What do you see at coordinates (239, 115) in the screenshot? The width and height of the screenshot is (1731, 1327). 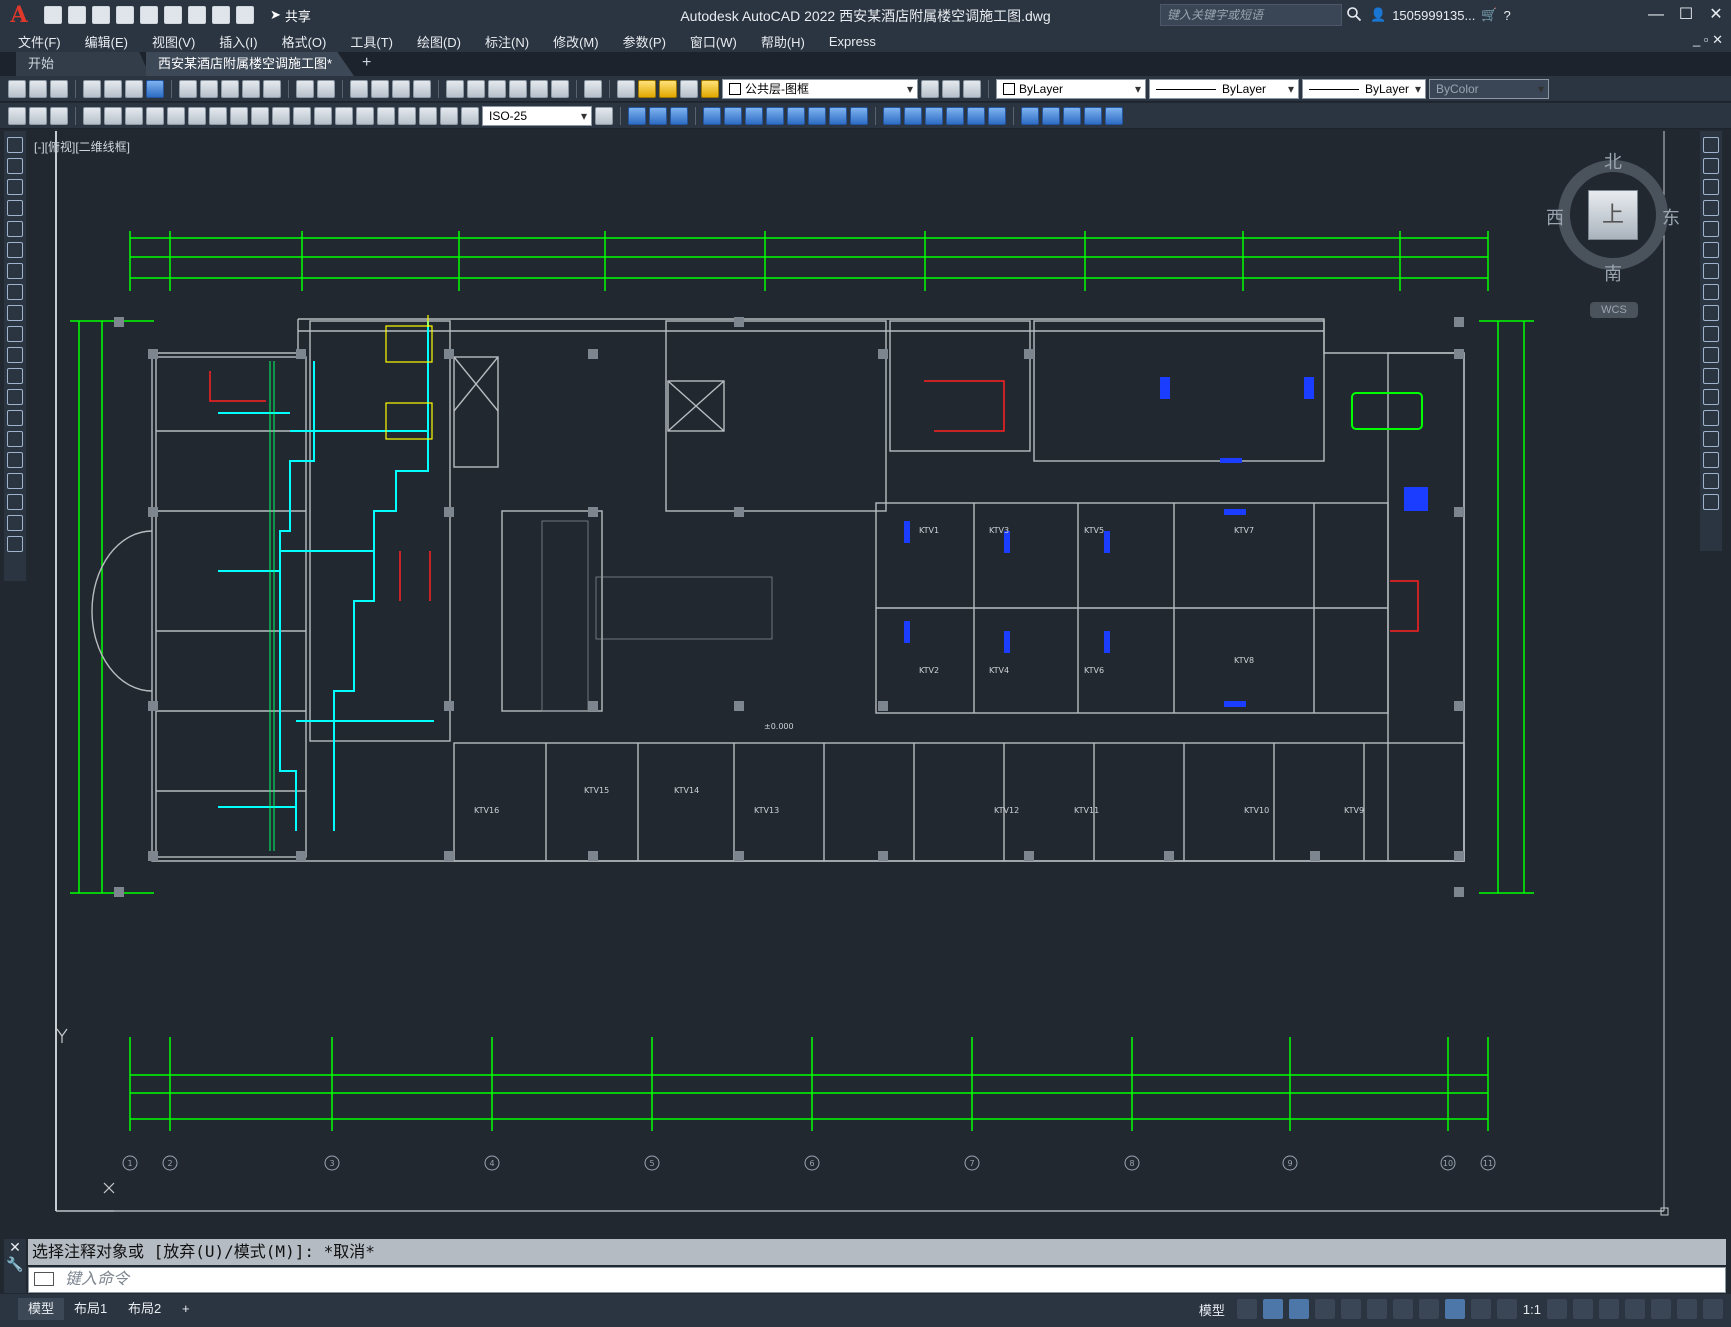 I see `angular-dim-icon` at bounding box center [239, 115].